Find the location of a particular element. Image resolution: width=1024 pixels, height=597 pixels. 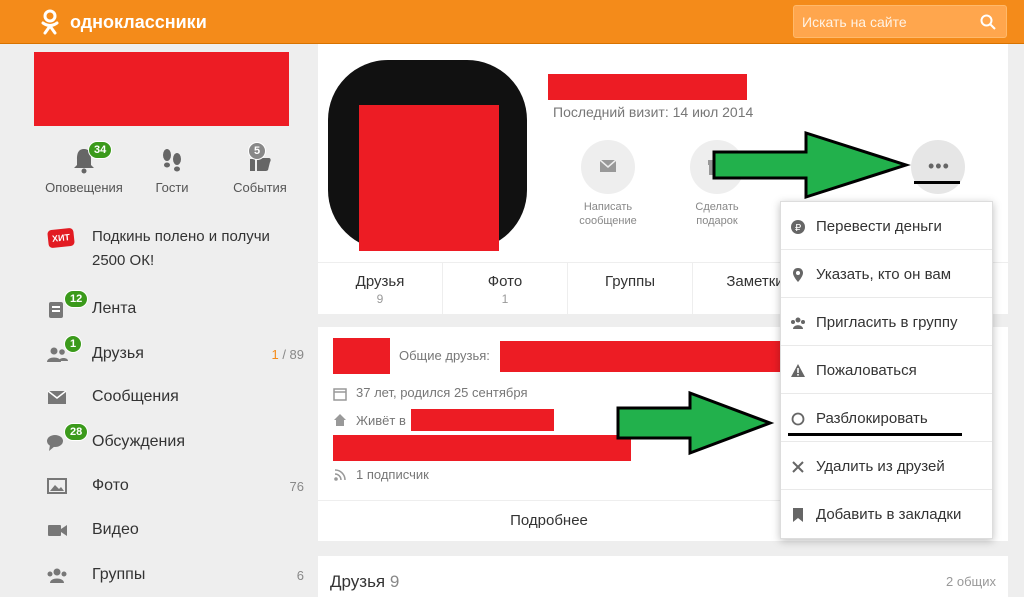

tab-friends-label: Друзья is located at coordinates (380, 281).